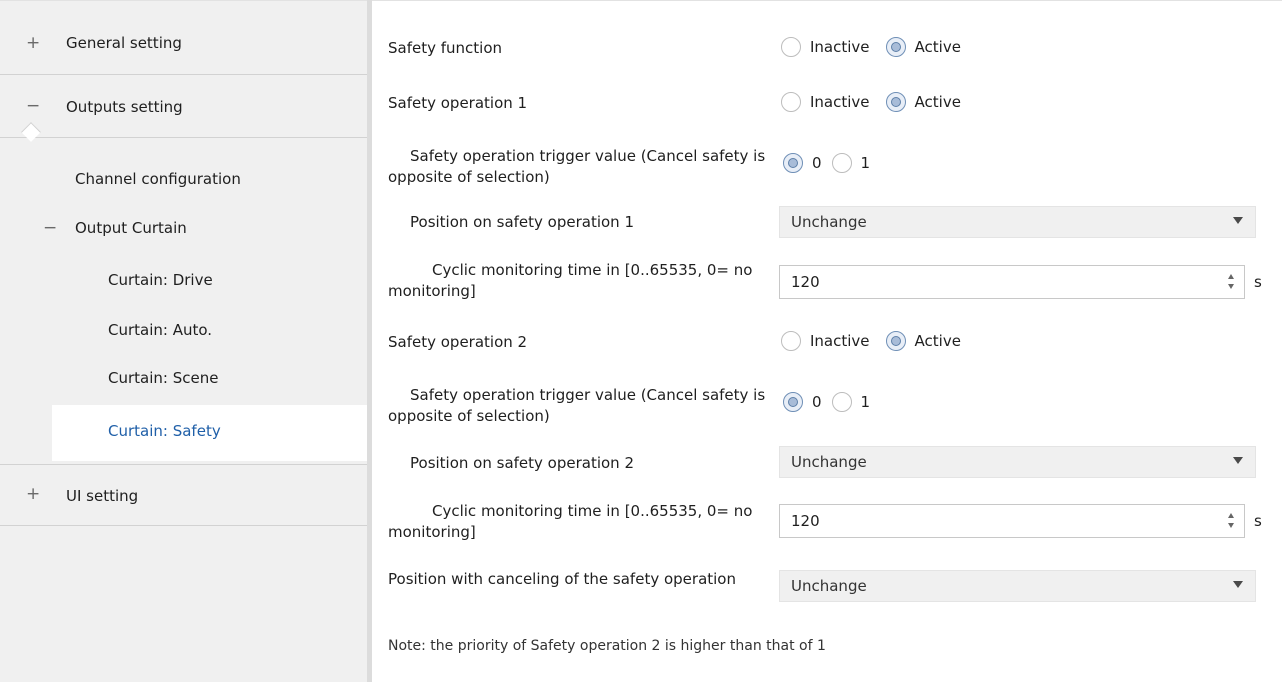  Describe the element at coordinates (791, 341) in the screenshot. I see `safety-operation-2-inactive-radio` at that location.